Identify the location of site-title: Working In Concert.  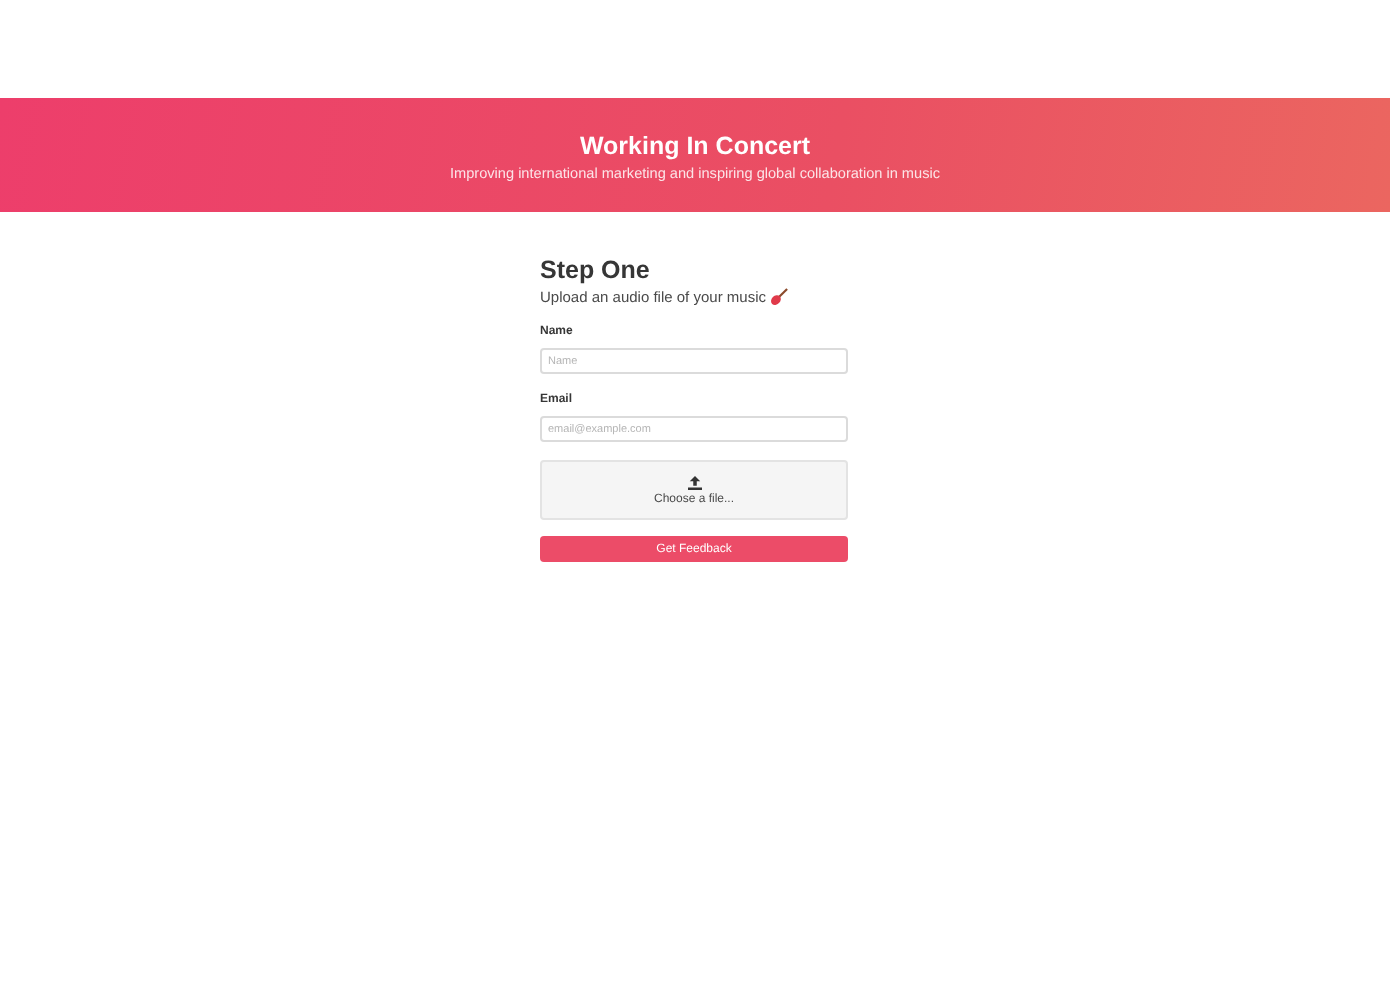
(695, 146).